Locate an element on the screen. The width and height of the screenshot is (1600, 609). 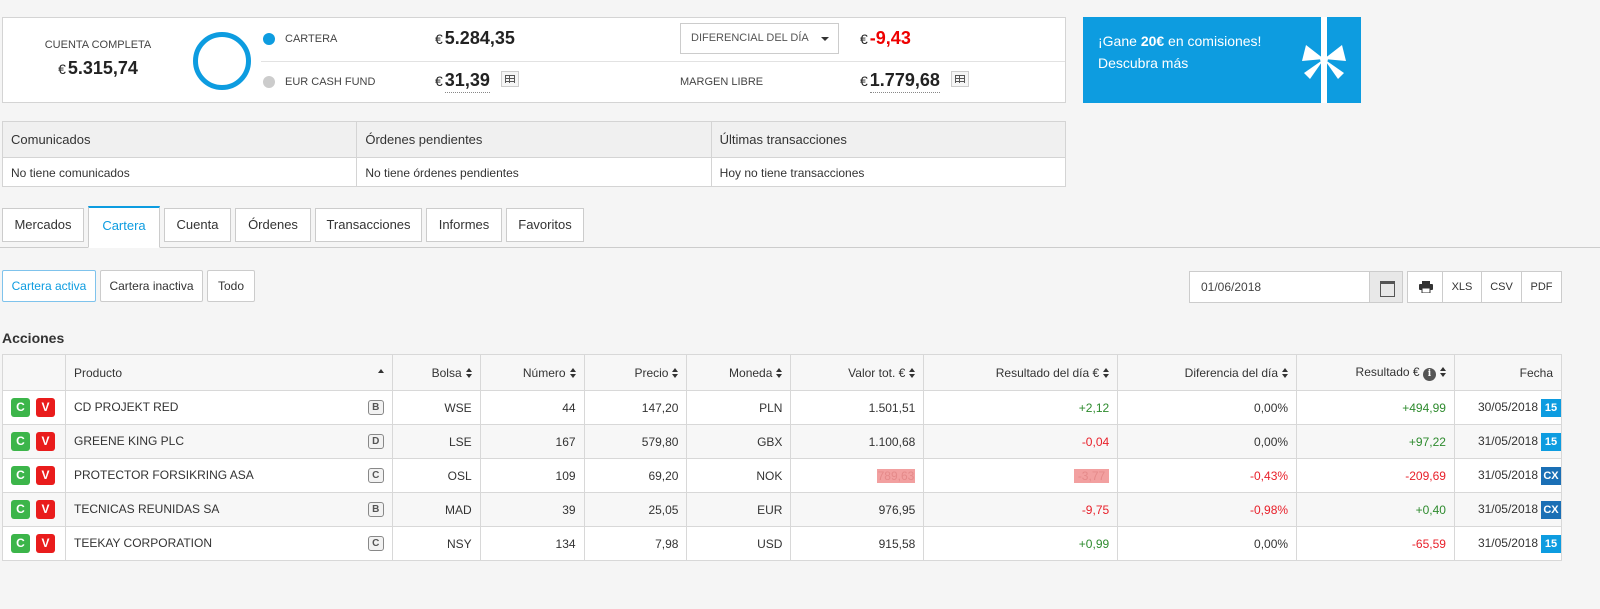
day-result-cell: +0,99 is located at coordinates (1021, 543).